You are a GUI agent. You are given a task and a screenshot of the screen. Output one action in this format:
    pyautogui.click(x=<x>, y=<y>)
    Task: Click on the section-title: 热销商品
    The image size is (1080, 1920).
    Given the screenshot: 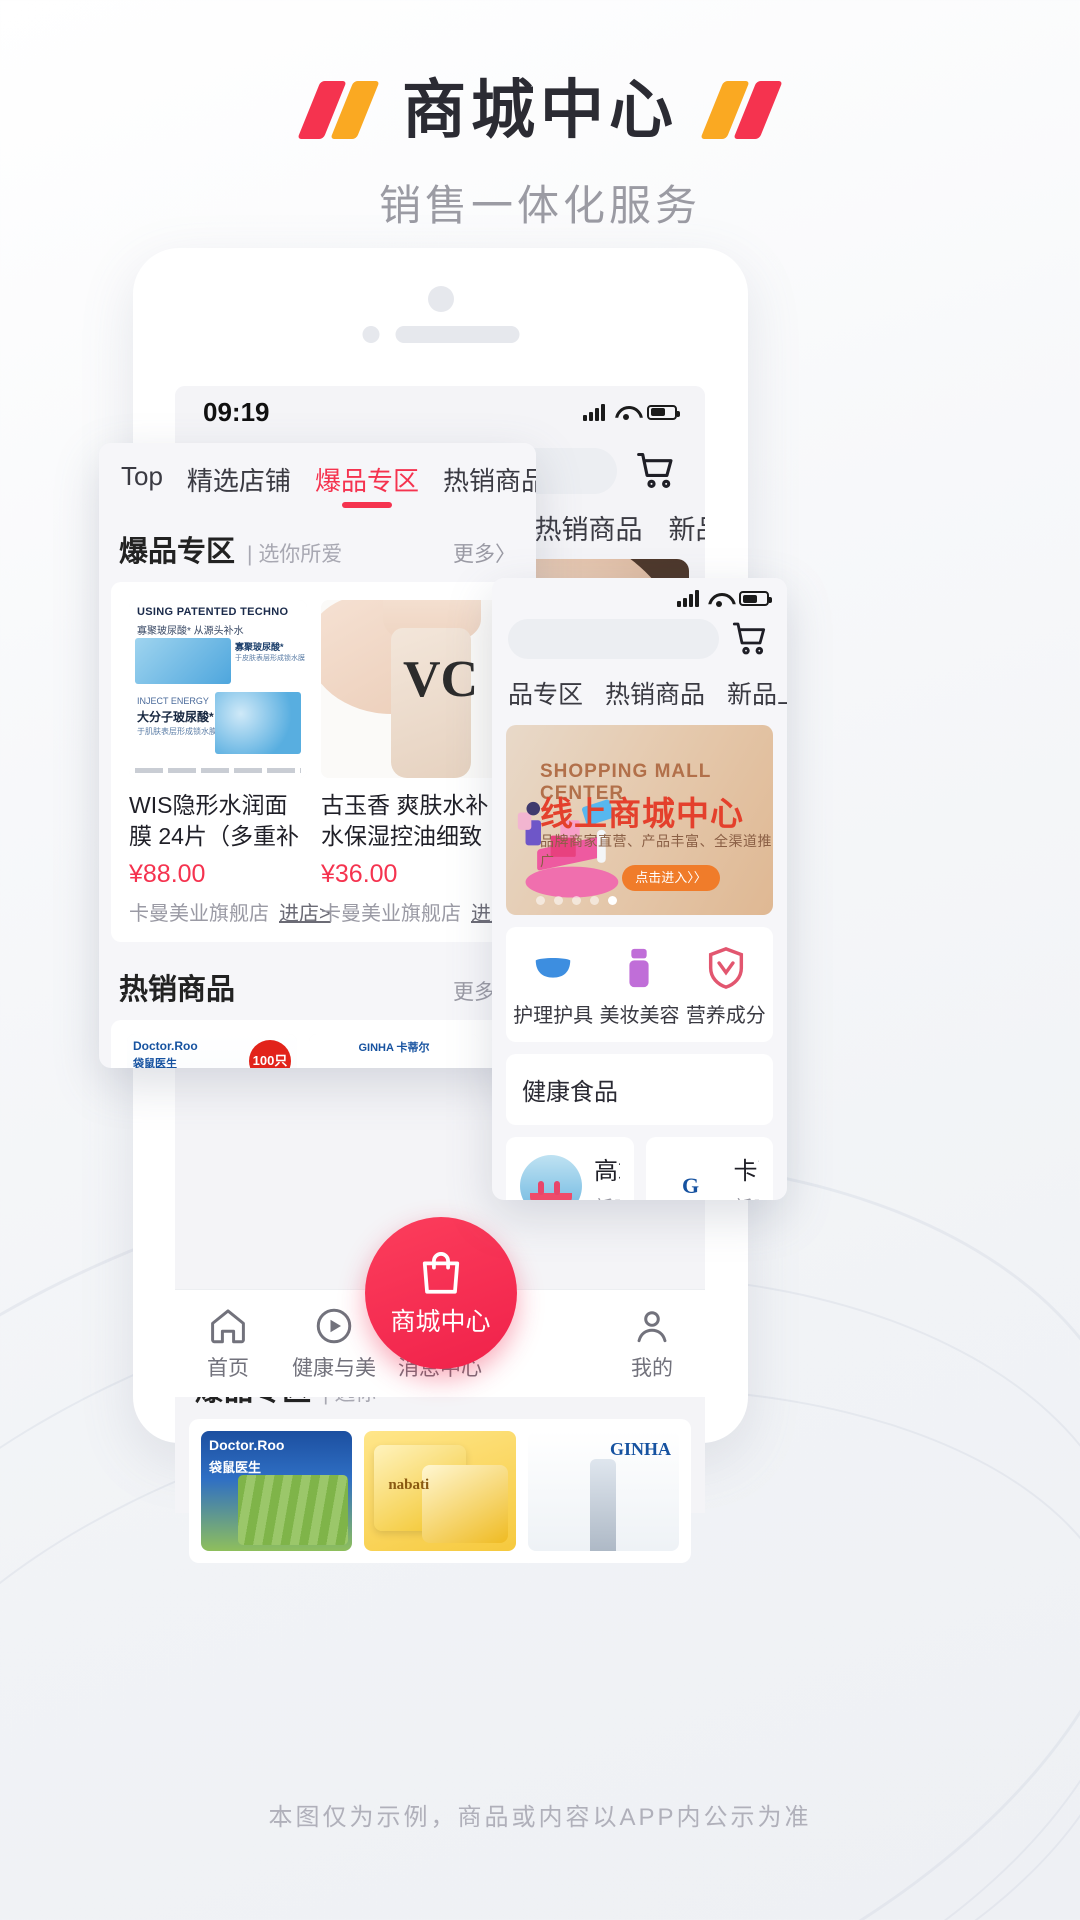 What is the action you would take?
    pyautogui.click(x=177, y=990)
    